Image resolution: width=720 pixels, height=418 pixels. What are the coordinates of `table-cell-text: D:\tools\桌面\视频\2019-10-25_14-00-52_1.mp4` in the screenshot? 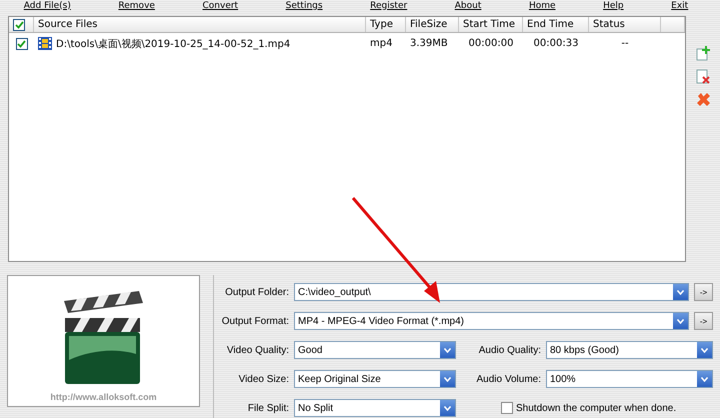 It's located at (172, 44).